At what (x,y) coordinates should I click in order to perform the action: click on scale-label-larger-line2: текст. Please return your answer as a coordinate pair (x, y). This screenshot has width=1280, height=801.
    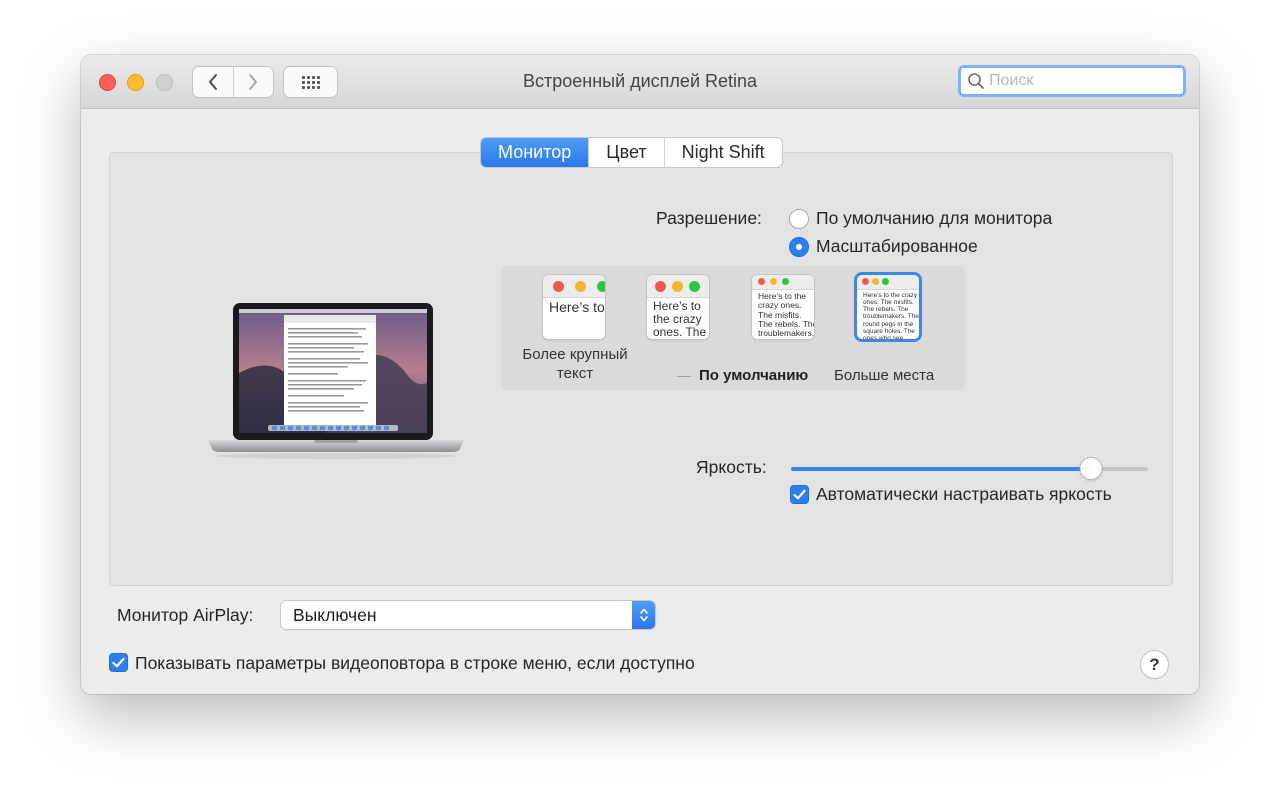
    Looking at the image, I should click on (575, 373).